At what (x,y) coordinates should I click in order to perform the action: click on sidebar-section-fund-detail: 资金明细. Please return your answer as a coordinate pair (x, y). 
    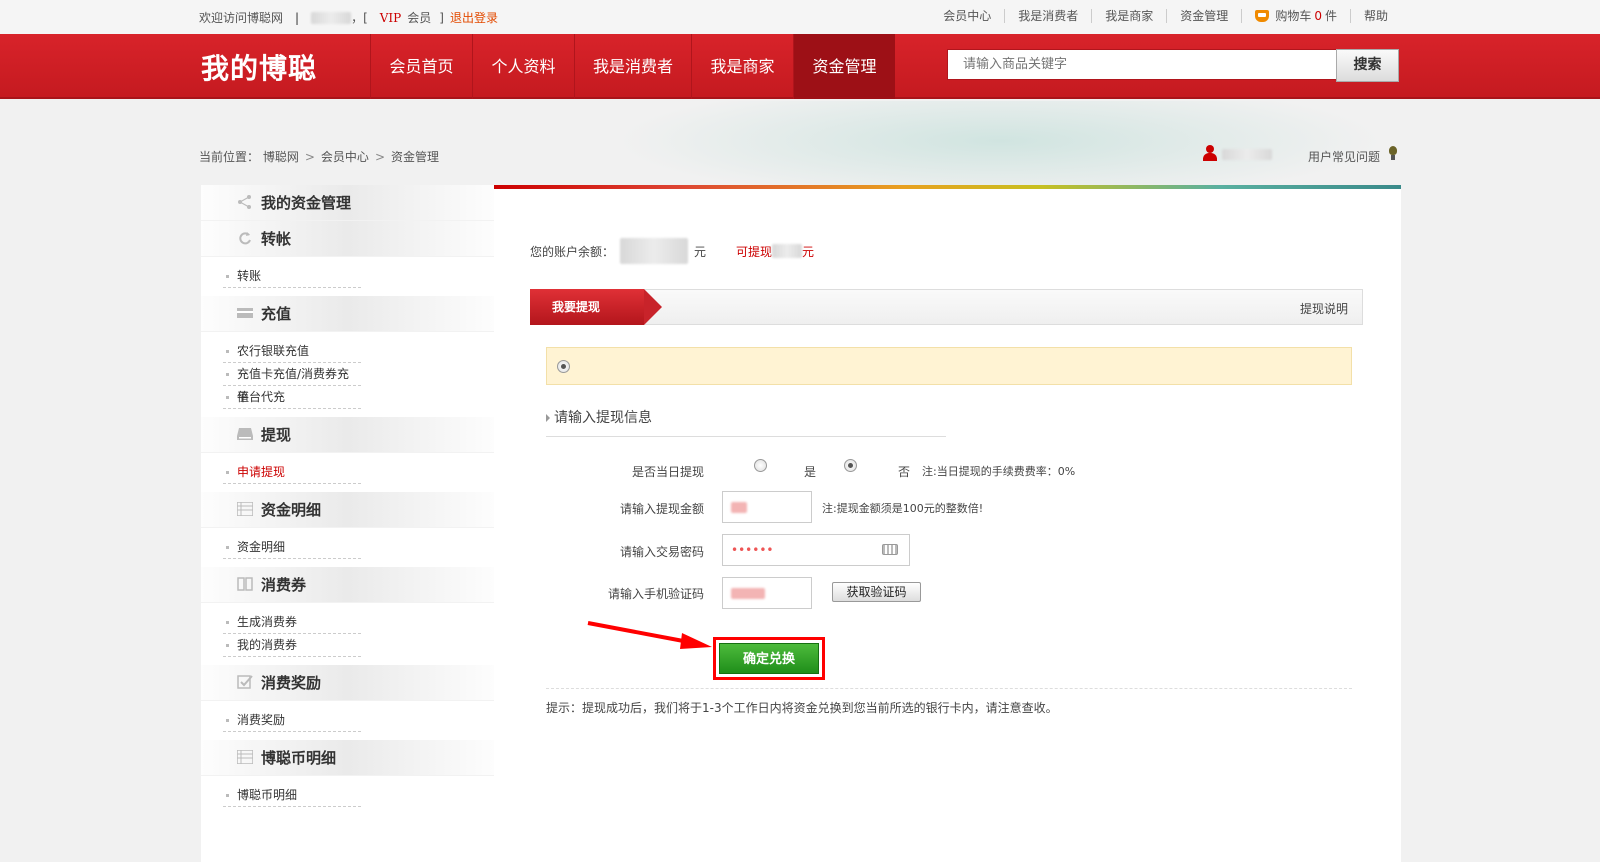
    Looking at the image, I should click on (347, 510).